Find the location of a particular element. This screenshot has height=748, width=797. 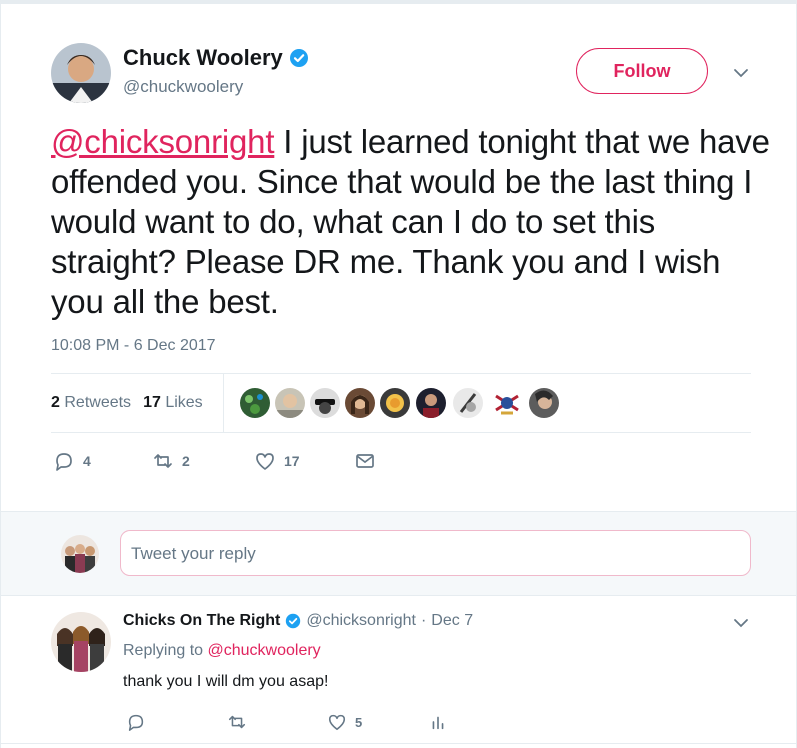

stats-separator is located at coordinates (223, 403).